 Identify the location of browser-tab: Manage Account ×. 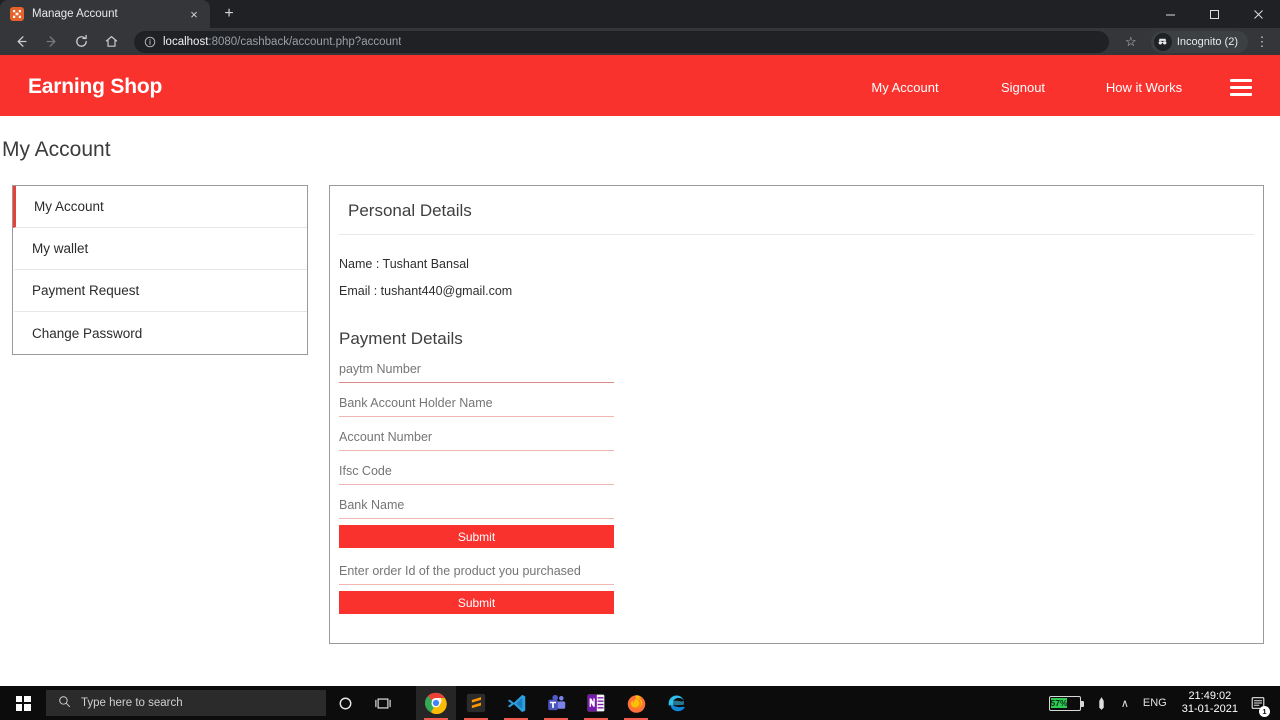
(105, 14).